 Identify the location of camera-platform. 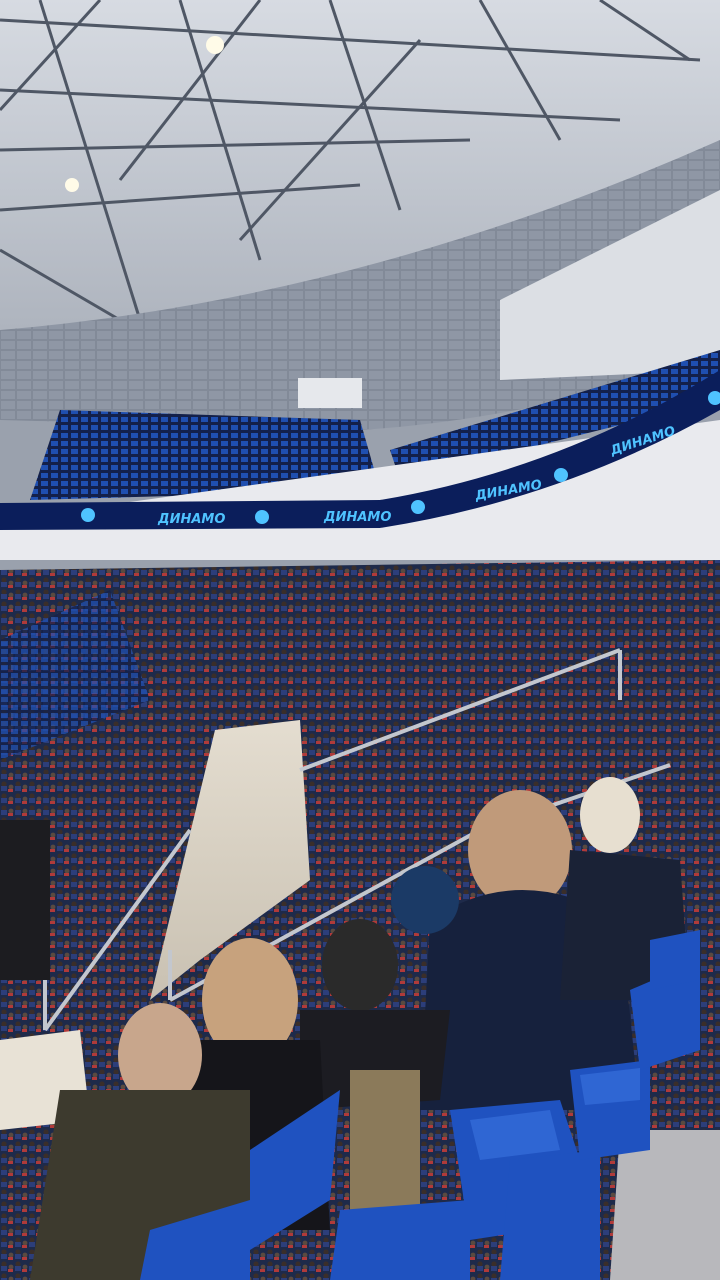
(330, 393).